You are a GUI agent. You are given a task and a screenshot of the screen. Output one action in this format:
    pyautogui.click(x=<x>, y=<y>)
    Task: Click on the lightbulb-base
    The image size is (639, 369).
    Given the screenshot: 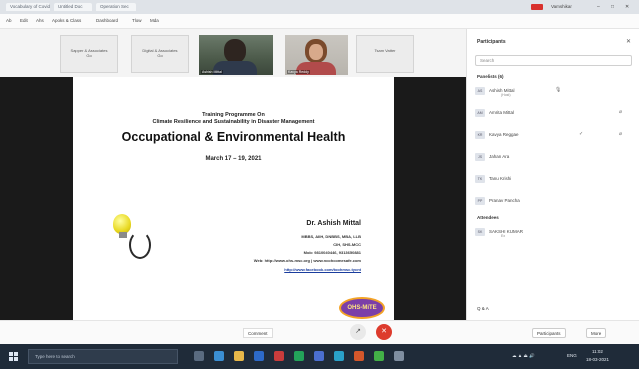 What is the action you would take?
    pyautogui.click(x=123, y=235)
    